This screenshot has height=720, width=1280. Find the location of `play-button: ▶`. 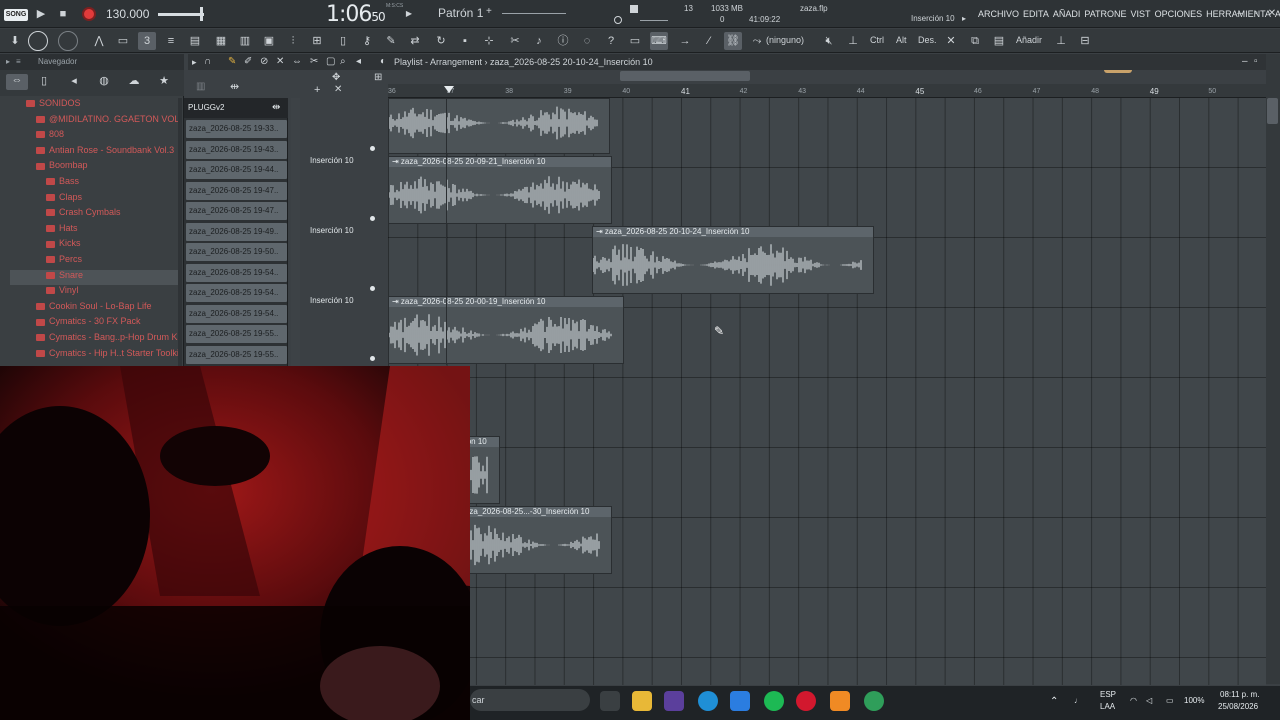

play-button: ▶ is located at coordinates (41, 14).